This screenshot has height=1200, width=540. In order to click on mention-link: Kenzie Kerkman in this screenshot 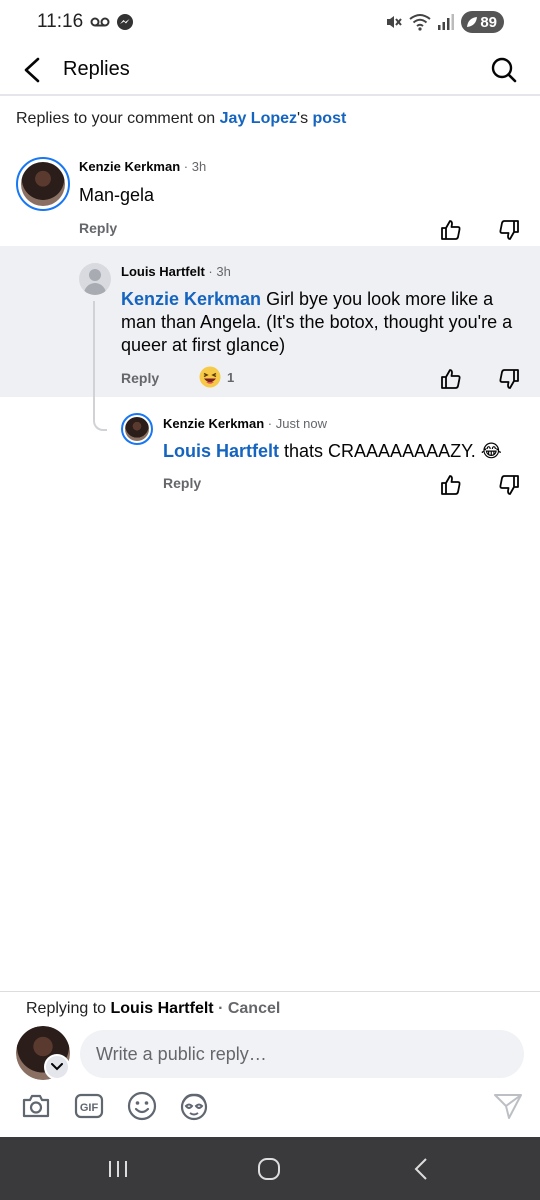, I will do `click(191, 299)`.